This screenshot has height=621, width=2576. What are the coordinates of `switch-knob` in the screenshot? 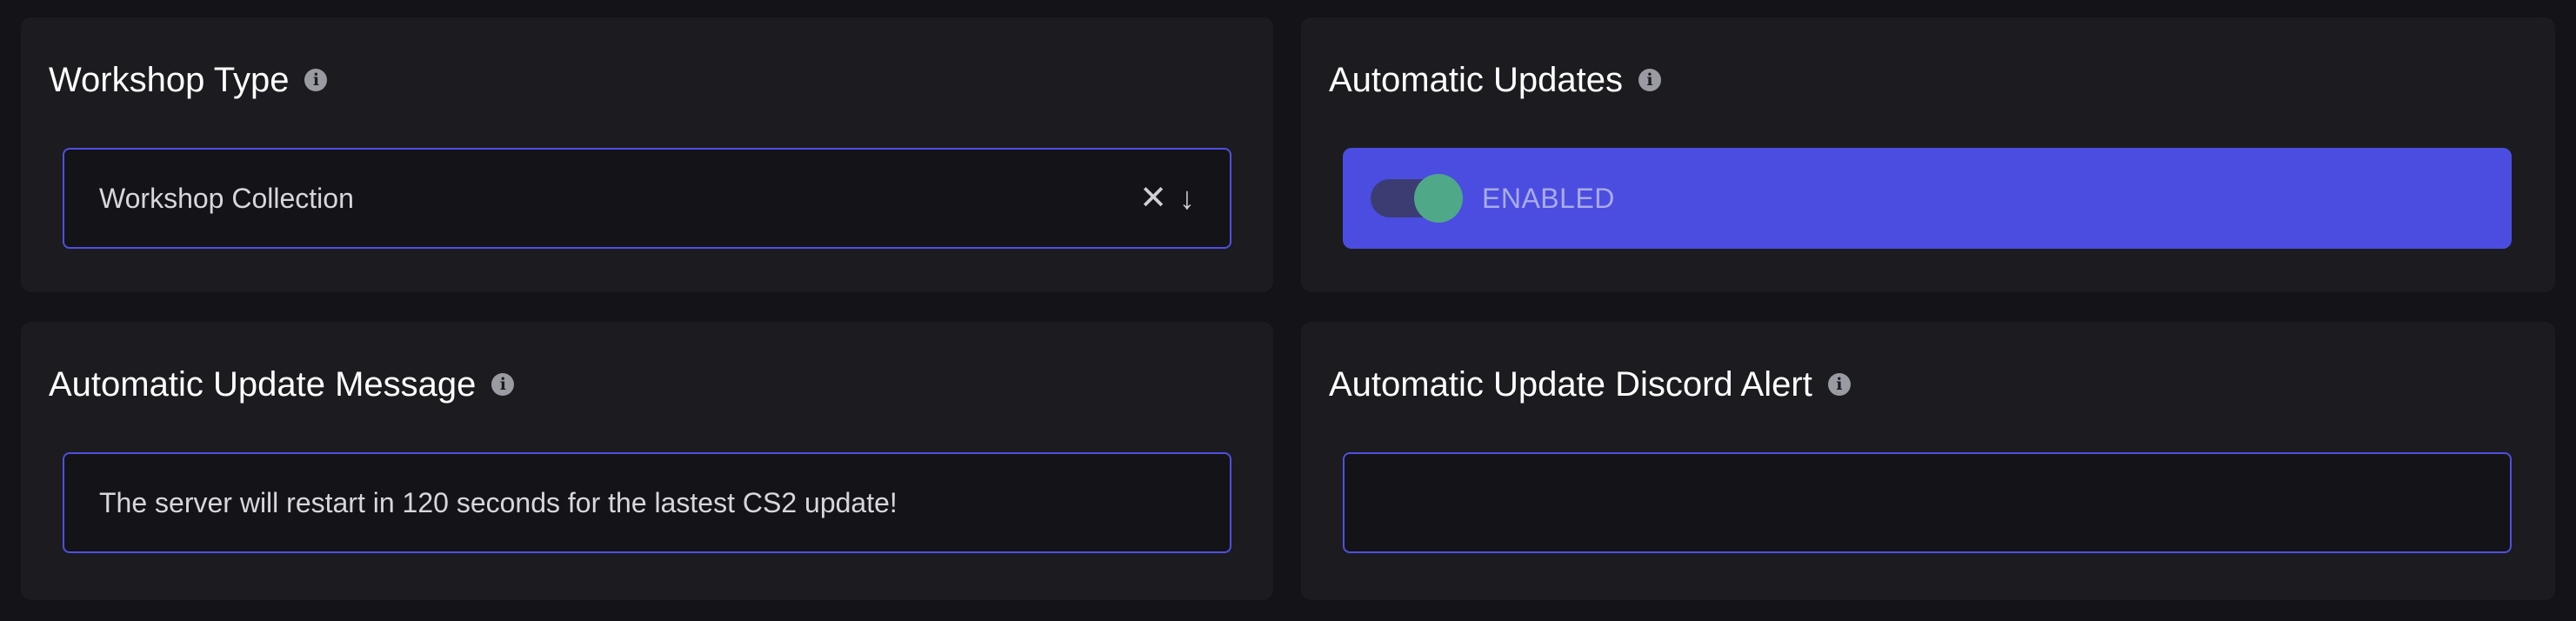 It's located at (1438, 198).